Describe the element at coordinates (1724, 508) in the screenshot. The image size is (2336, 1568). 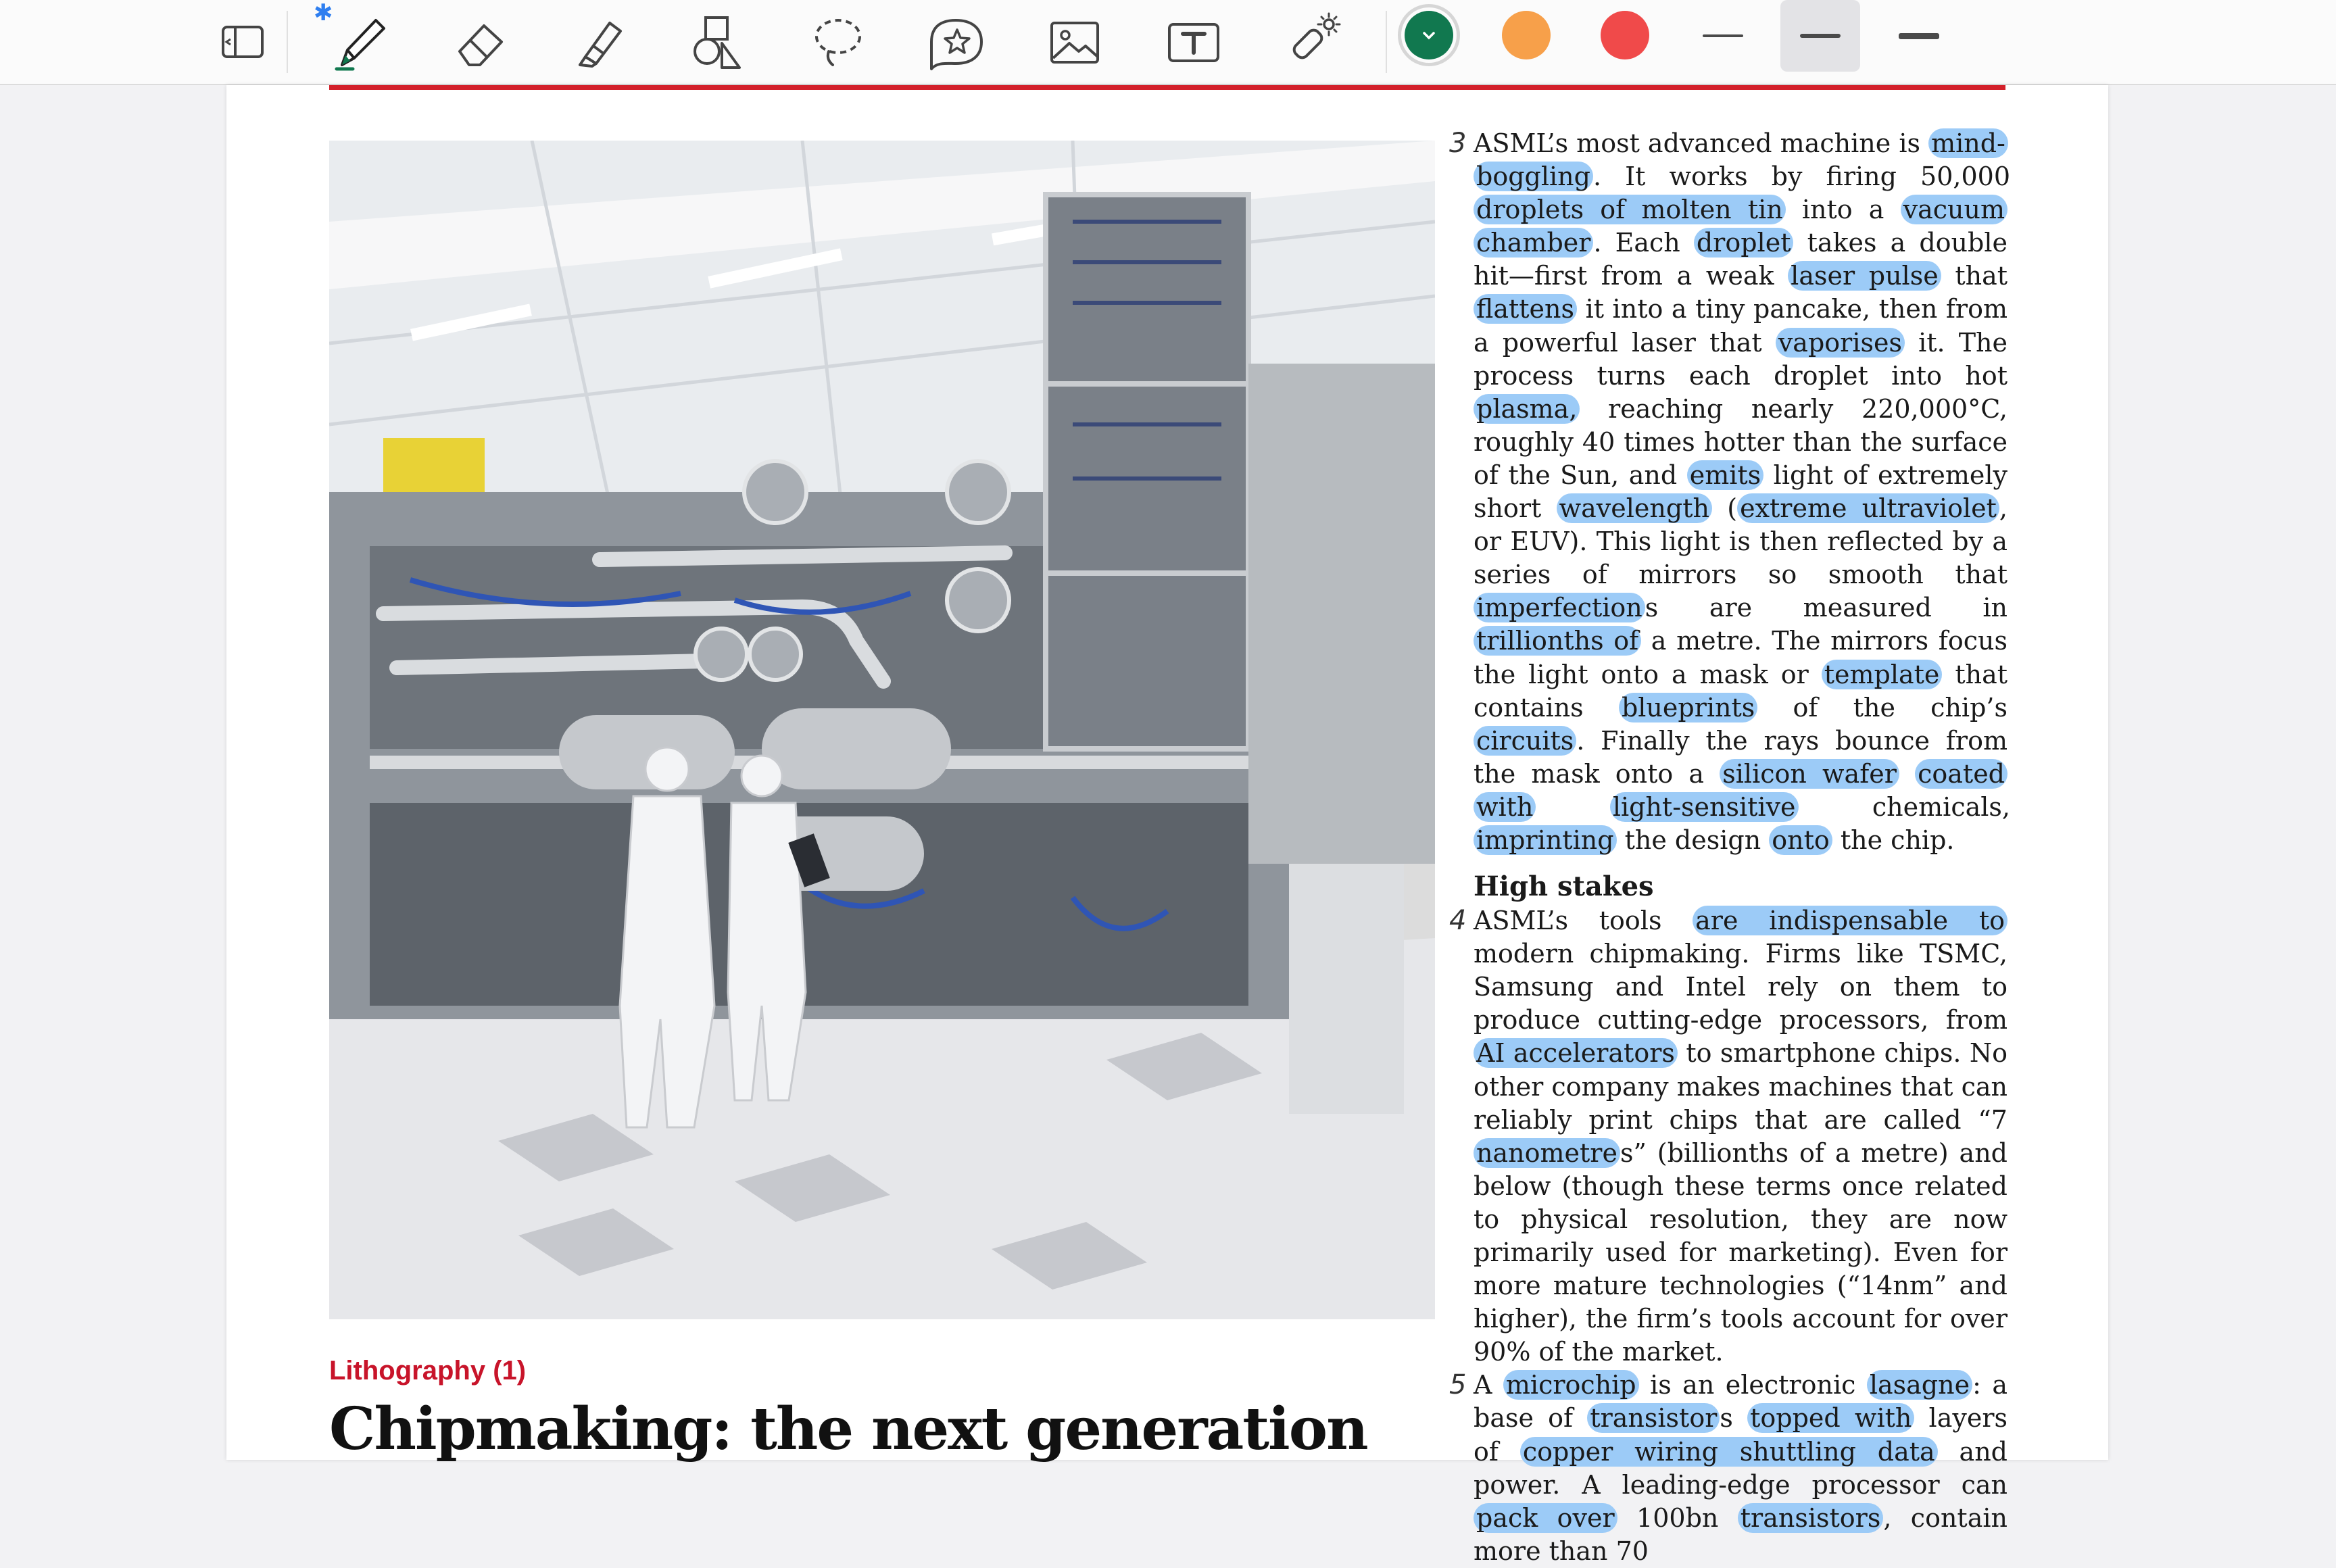
I see `text-run: (` at that location.